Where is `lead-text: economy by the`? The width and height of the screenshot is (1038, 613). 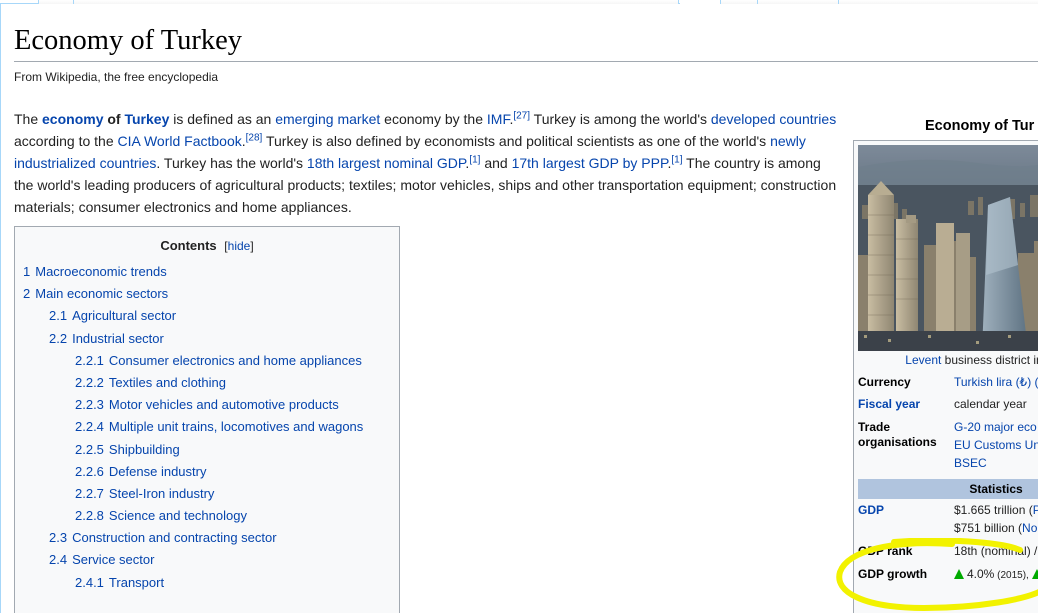
lead-text: economy by the is located at coordinates (433, 119).